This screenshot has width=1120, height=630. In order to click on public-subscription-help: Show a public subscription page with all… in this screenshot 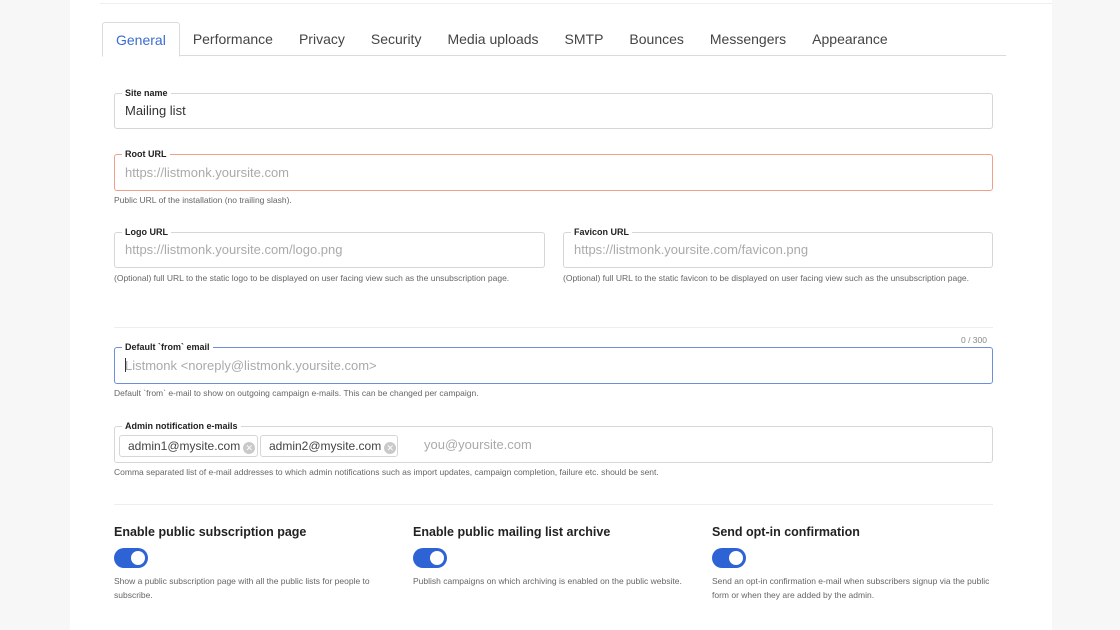, I will do `click(242, 588)`.